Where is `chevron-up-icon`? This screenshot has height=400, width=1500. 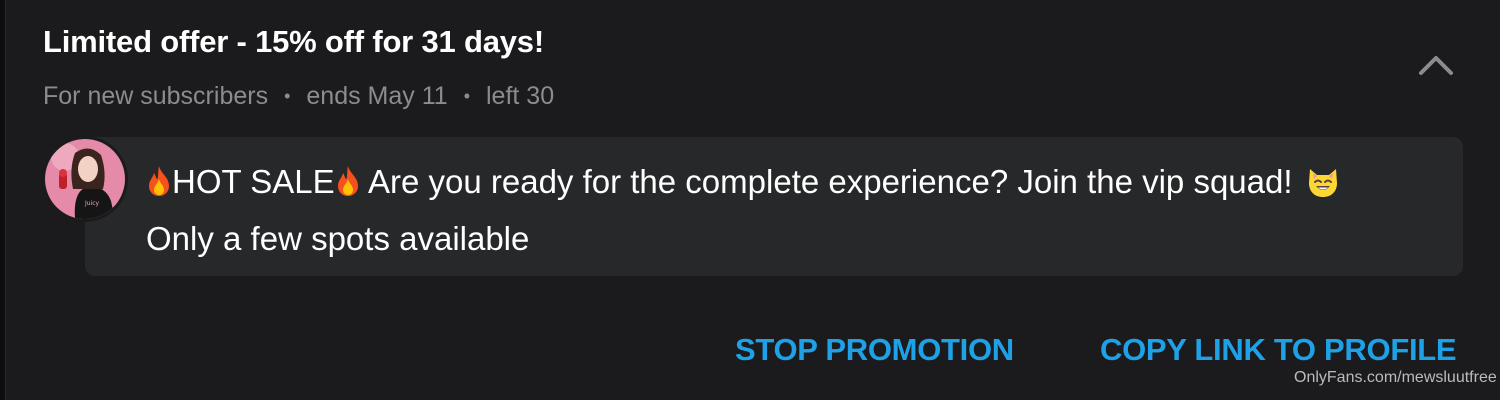 chevron-up-icon is located at coordinates (1436, 65).